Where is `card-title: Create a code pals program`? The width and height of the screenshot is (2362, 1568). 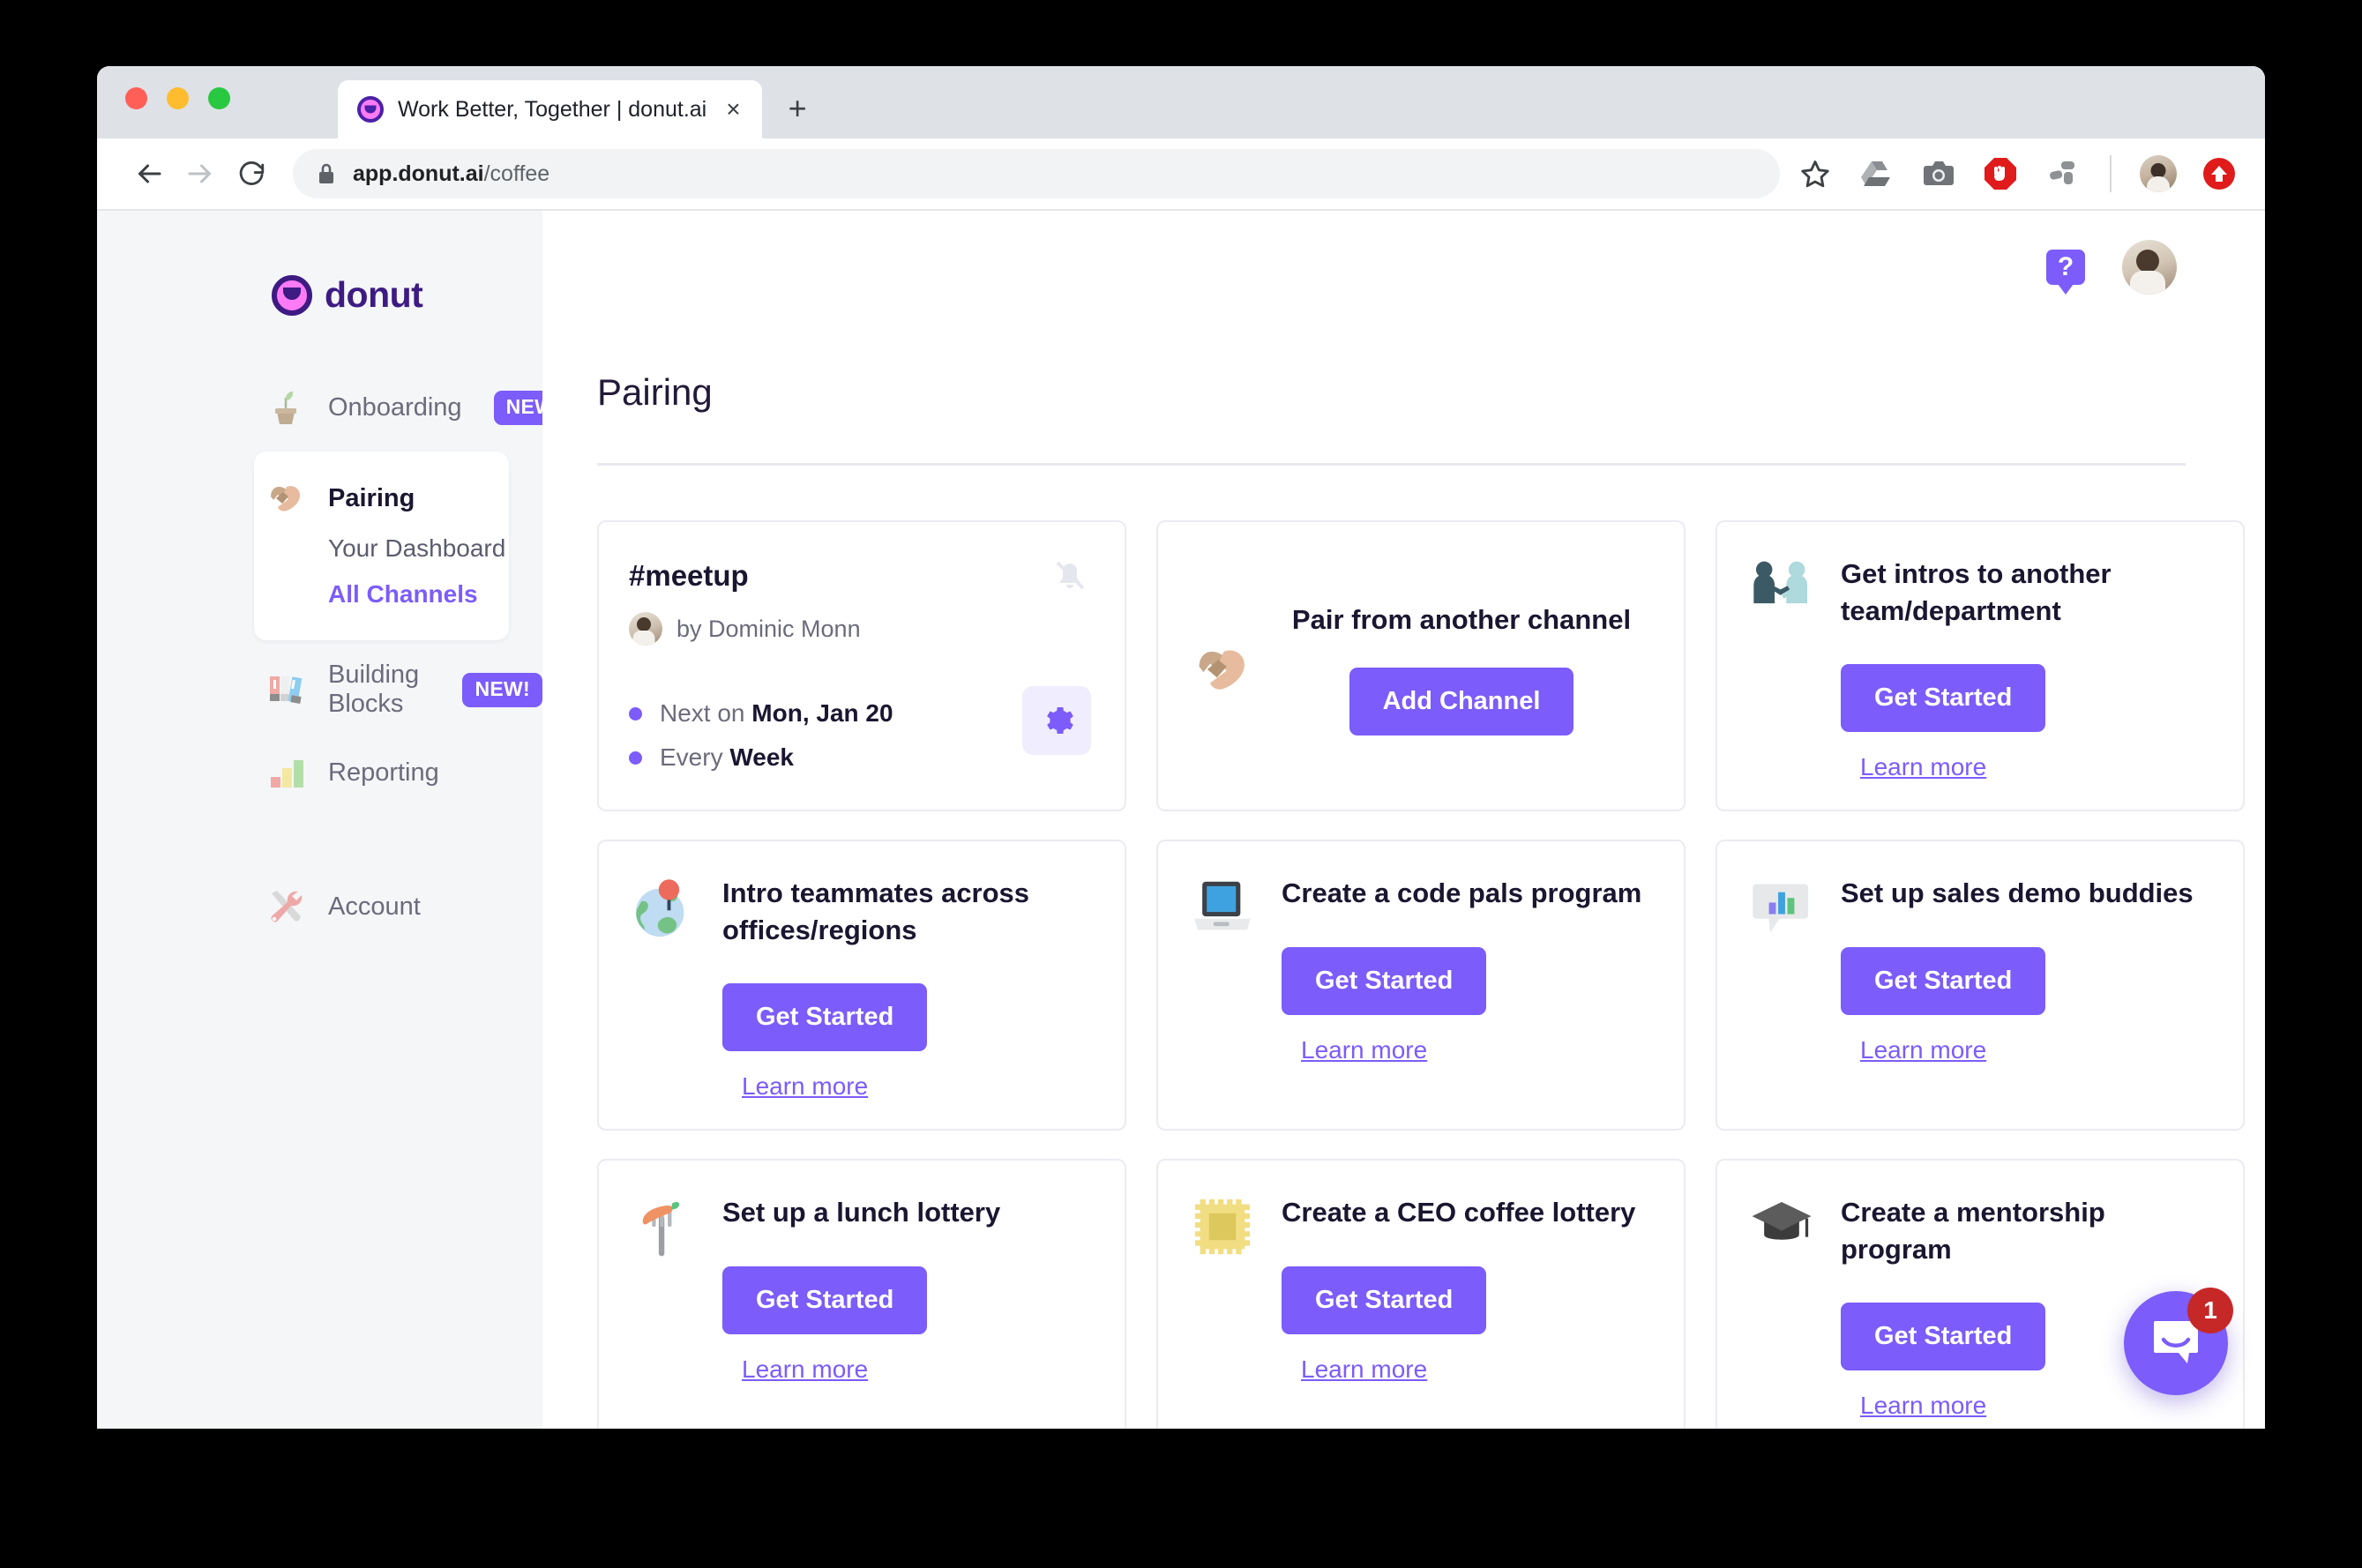 card-title: Create a code pals program is located at coordinates (1462, 892).